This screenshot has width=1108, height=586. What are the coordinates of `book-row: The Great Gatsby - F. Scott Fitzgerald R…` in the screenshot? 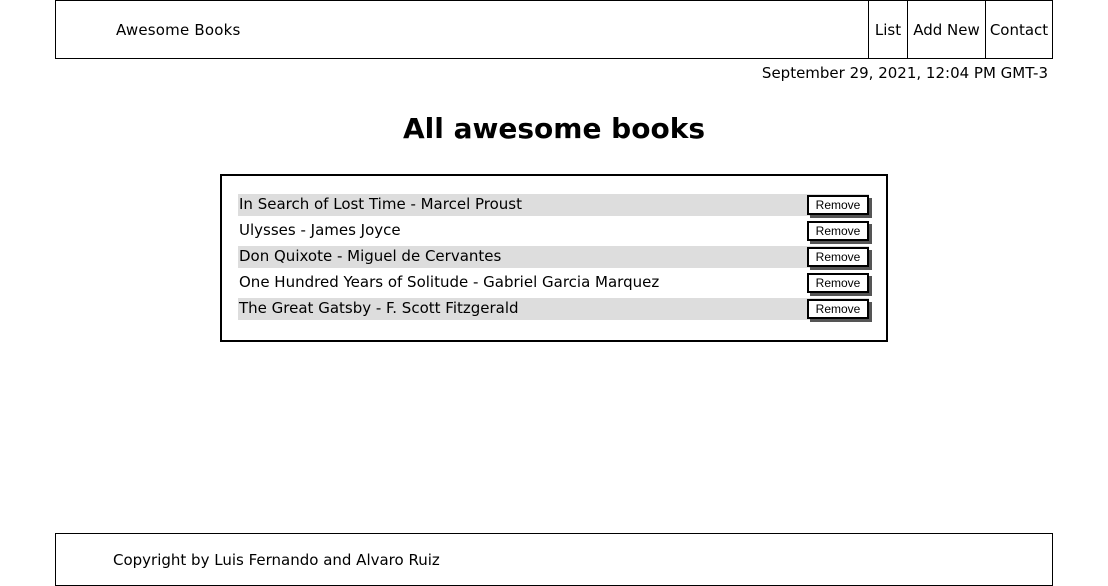 It's located at (554, 311).